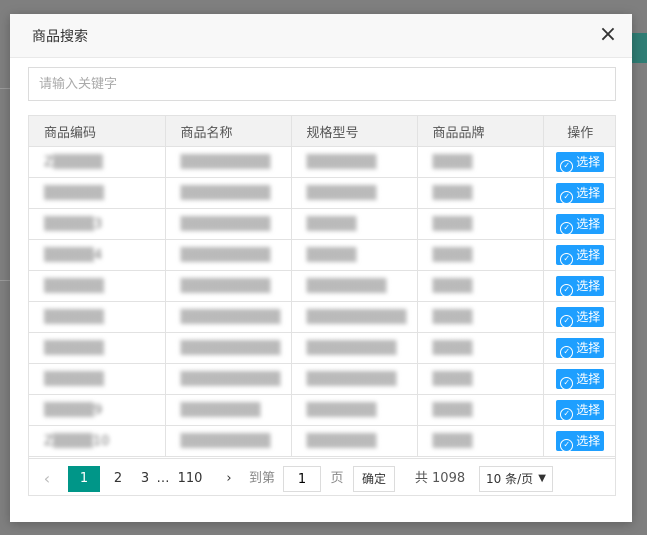  Describe the element at coordinates (229, 479) in the screenshot. I see `next-page-button: ›` at that location.